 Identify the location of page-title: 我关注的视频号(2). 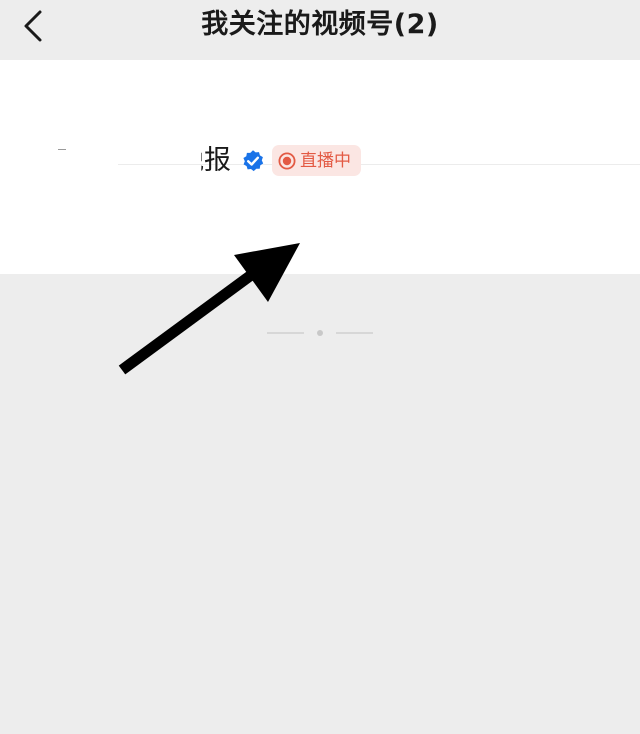
(320, 24).